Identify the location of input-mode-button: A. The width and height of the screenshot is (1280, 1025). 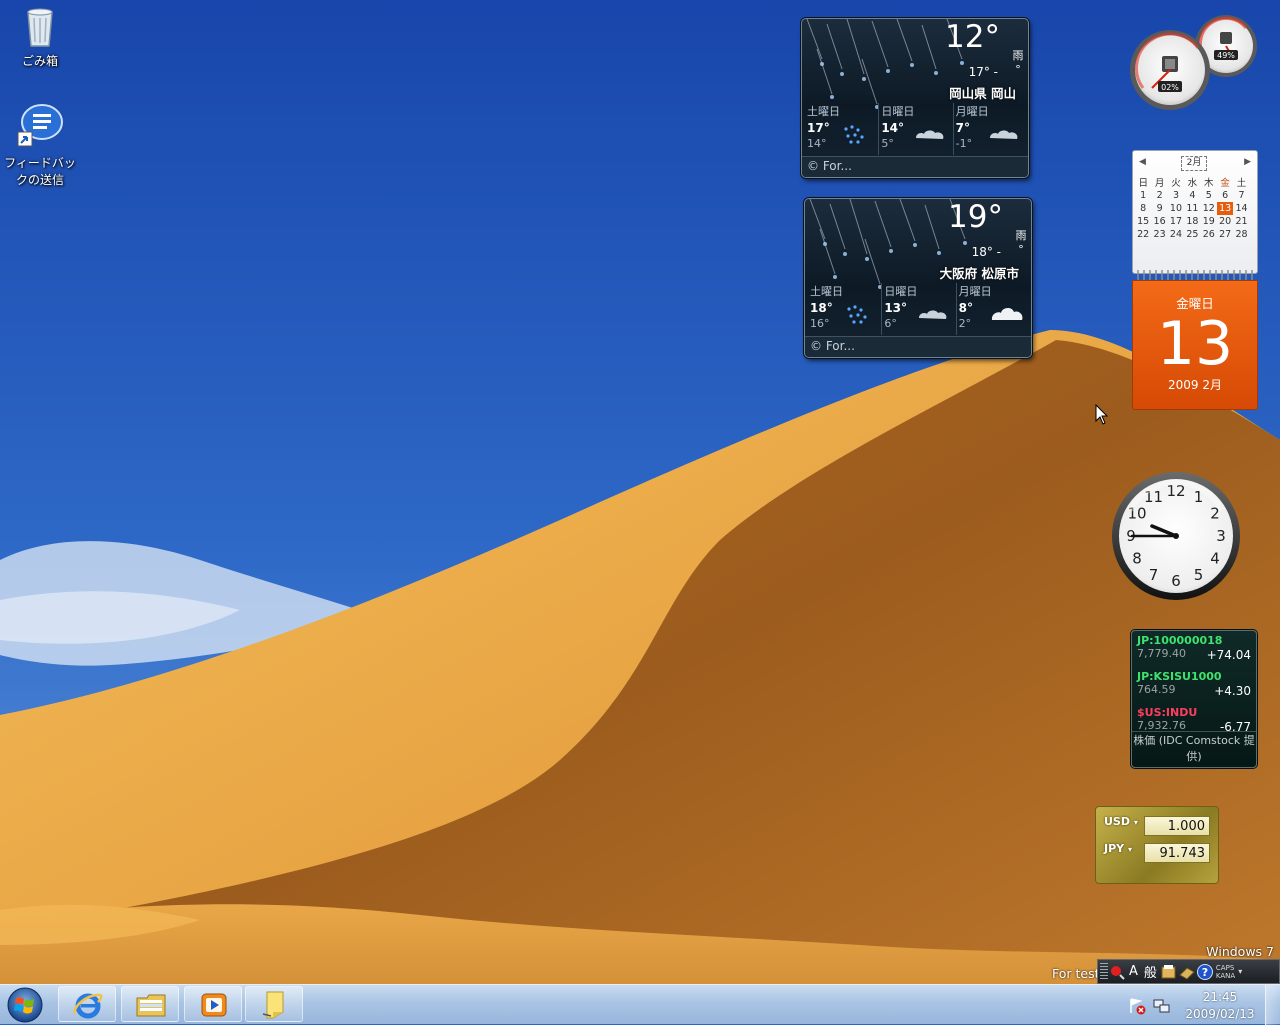
(1133, 971).